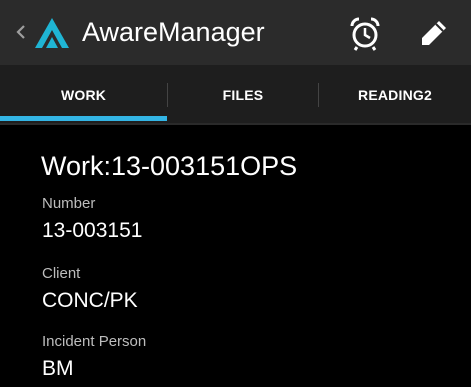 This screenshot has height=387, width=471. Describe the element at coordinates (58, 368) in the screenshot. I see `incident-person-value: BM` at that location.